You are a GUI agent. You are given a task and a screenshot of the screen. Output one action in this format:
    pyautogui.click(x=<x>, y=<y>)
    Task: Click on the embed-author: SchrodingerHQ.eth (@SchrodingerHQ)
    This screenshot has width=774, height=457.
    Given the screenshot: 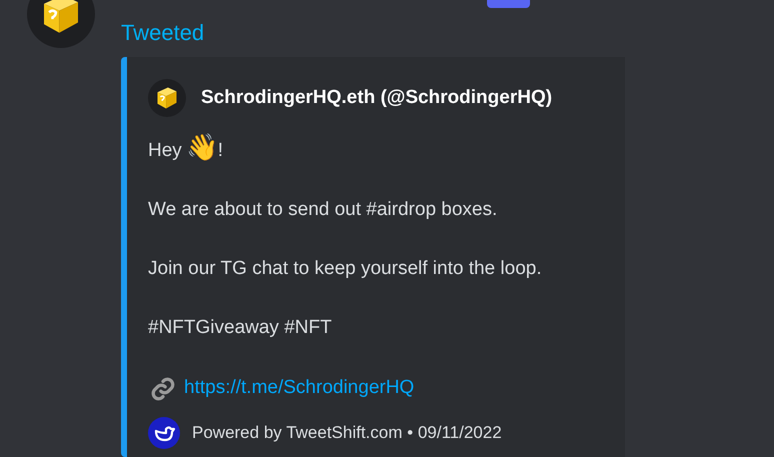 What is the action you would take?
    pyautogui.click(x=376, y=98)
    